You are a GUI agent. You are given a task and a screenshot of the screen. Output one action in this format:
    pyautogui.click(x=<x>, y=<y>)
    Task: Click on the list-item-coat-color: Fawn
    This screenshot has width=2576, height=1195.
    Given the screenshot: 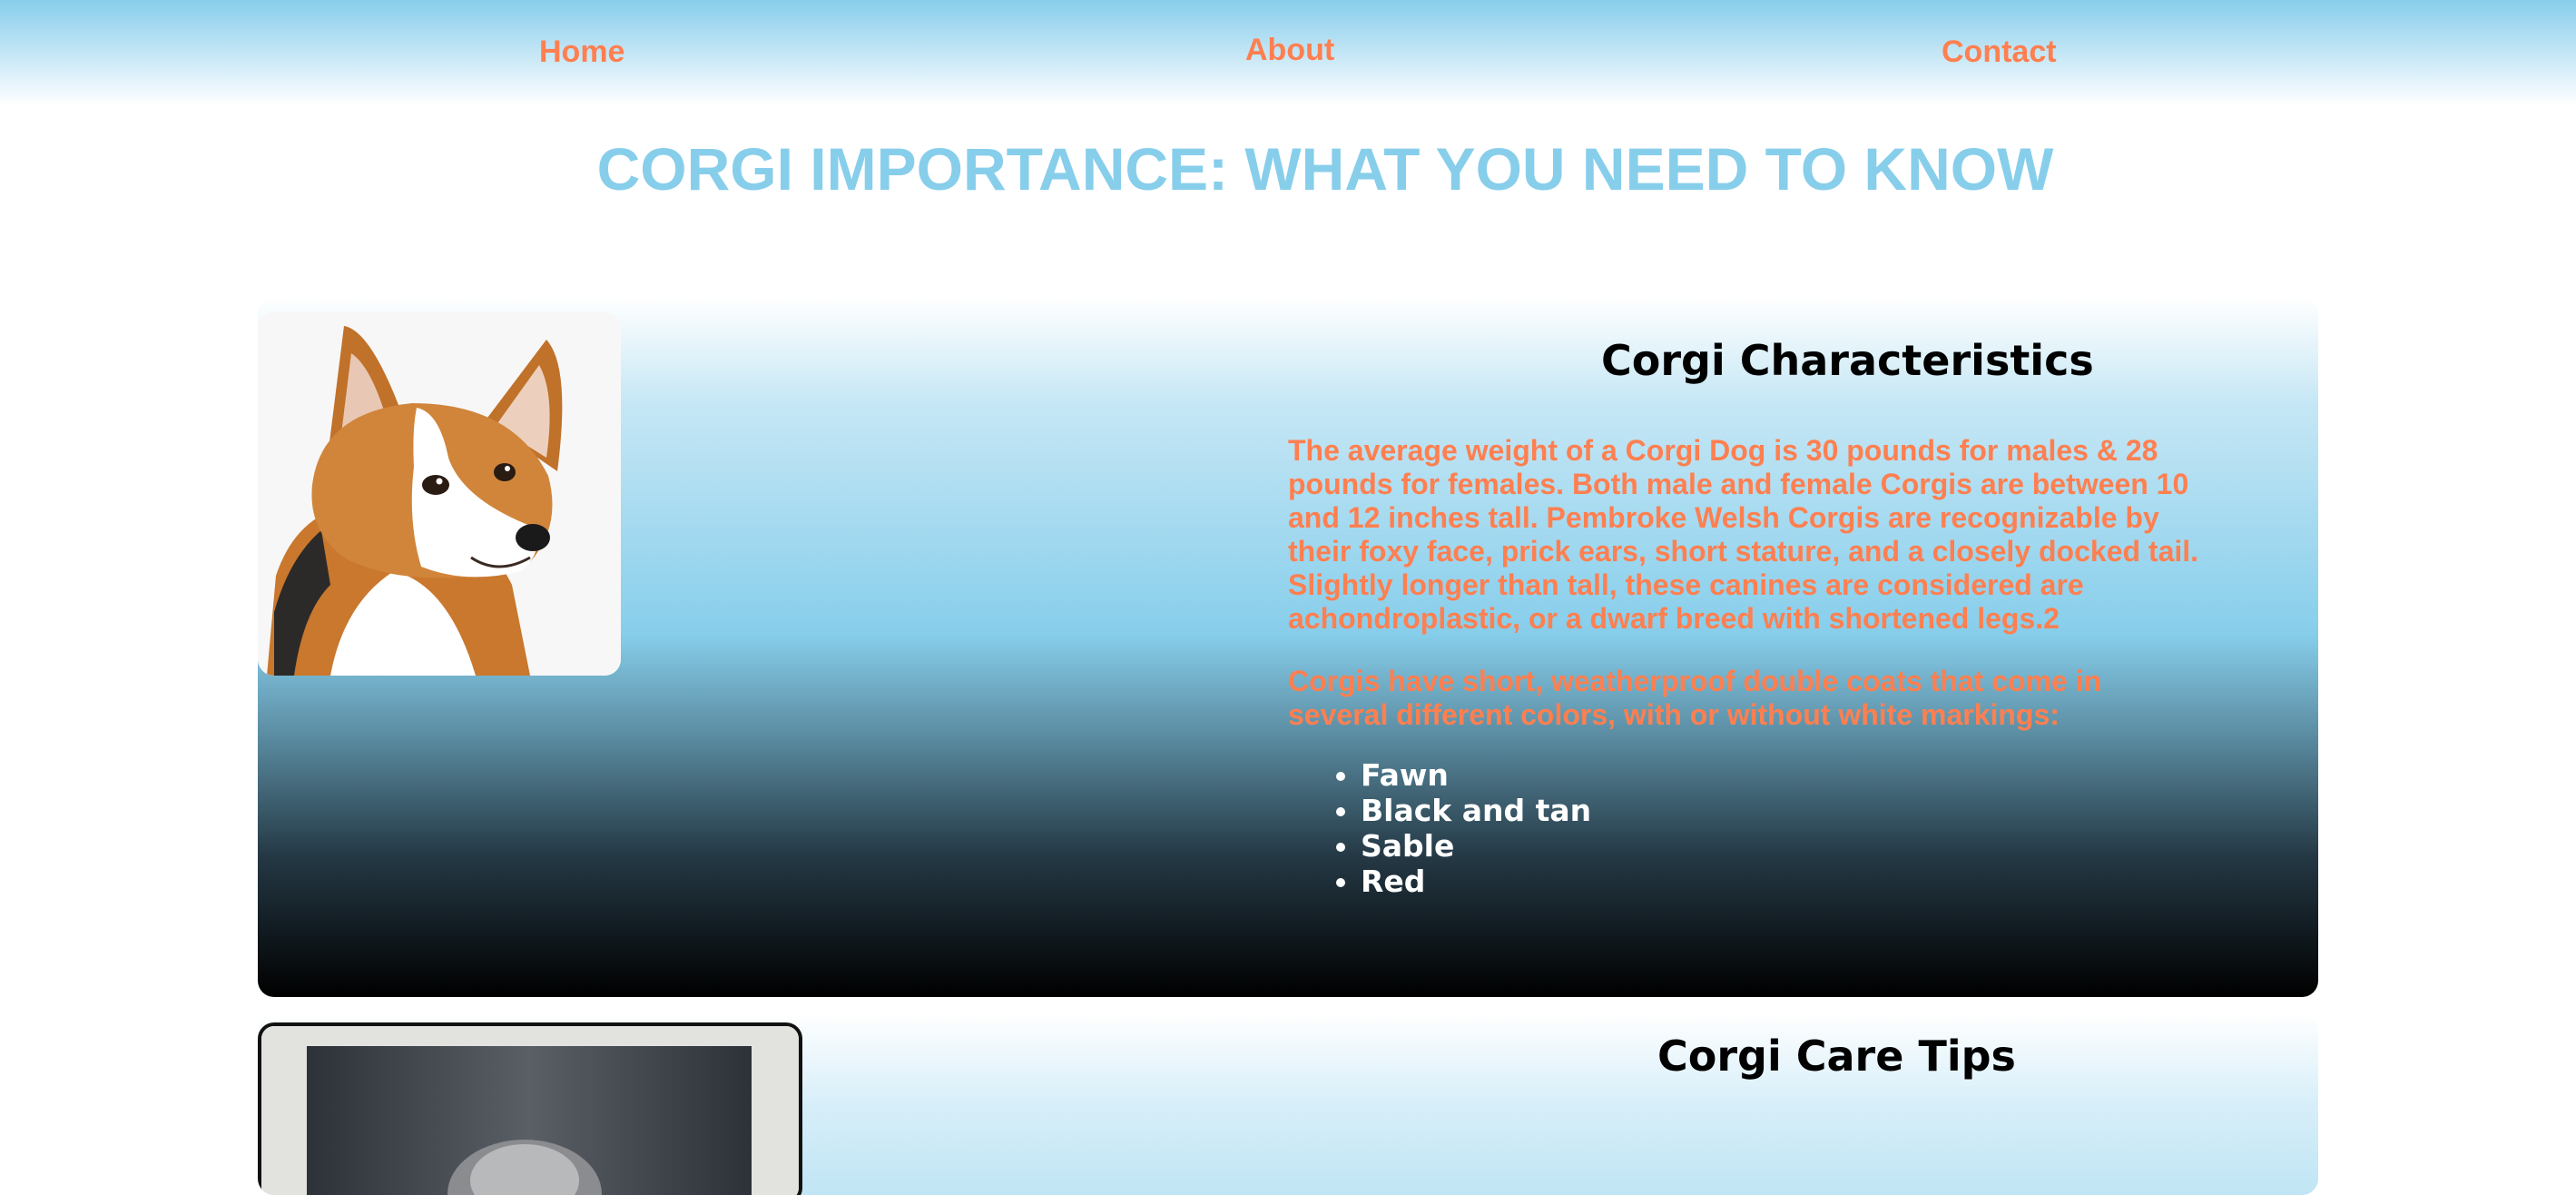 What is the action you would take?
    pyautogui.click(x=1476, y=775)
    